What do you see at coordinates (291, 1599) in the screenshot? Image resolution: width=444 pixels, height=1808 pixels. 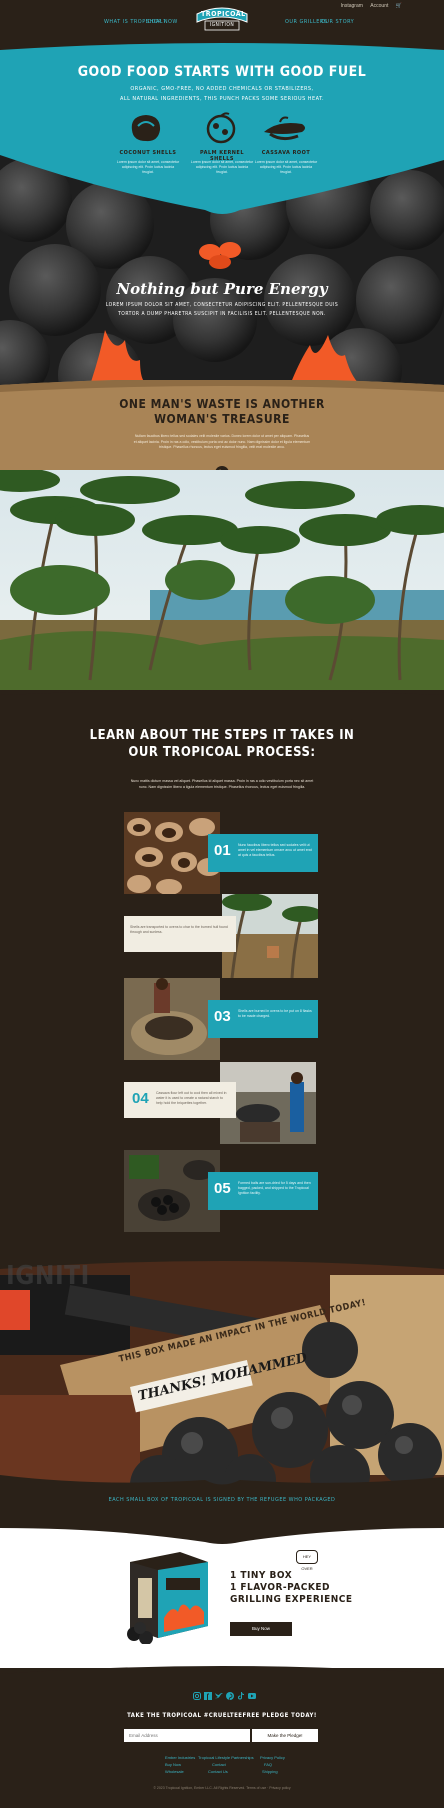 I see `product-line-3: GRILLING EXPERIENCE` at bounding box center [291, 1599].